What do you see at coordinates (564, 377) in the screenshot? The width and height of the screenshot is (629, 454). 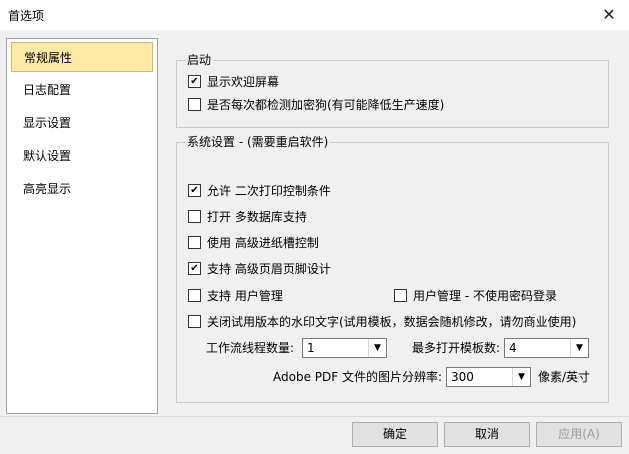 I see `pdf-resolution-unit: 像素/英寸` at bounding box center [564, 377].